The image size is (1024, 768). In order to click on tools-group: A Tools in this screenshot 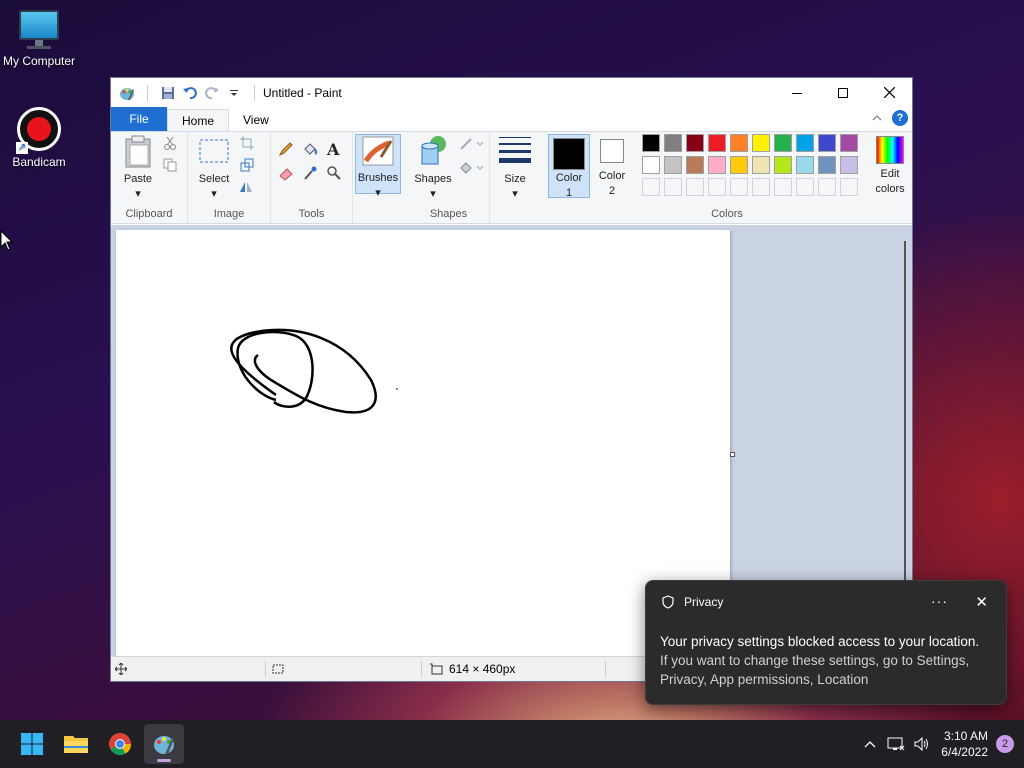, I will do `click(312, 177)`.